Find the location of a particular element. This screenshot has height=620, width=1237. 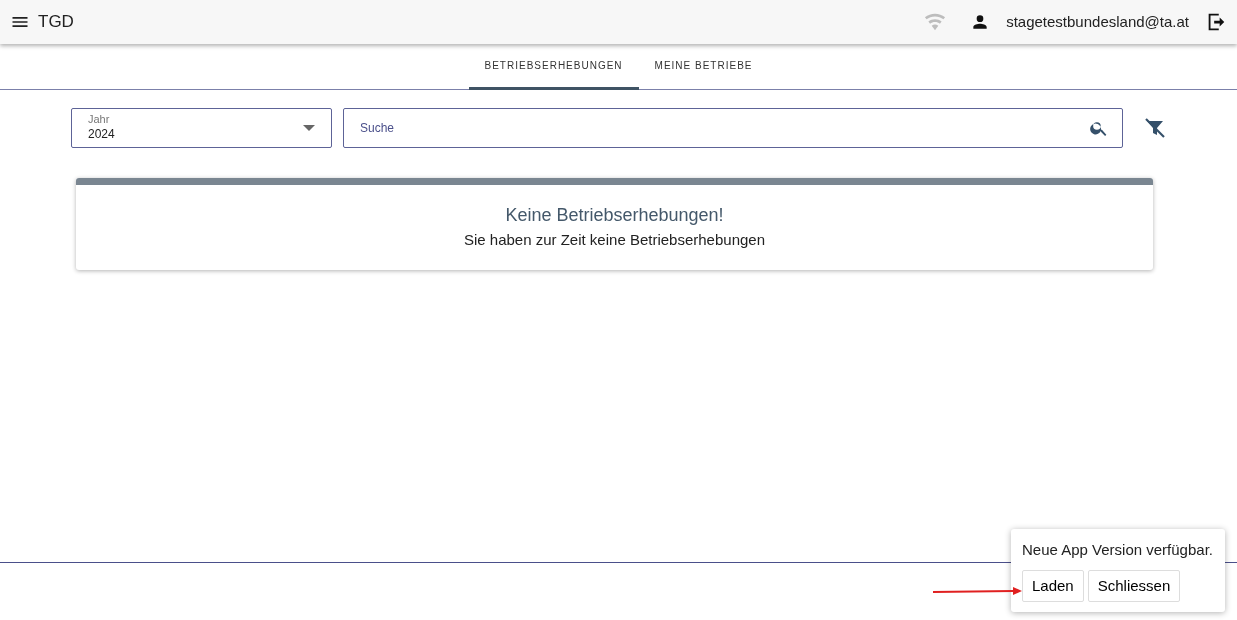

tab: MEINE BETRIEBE is located at coordinates (703, 67).